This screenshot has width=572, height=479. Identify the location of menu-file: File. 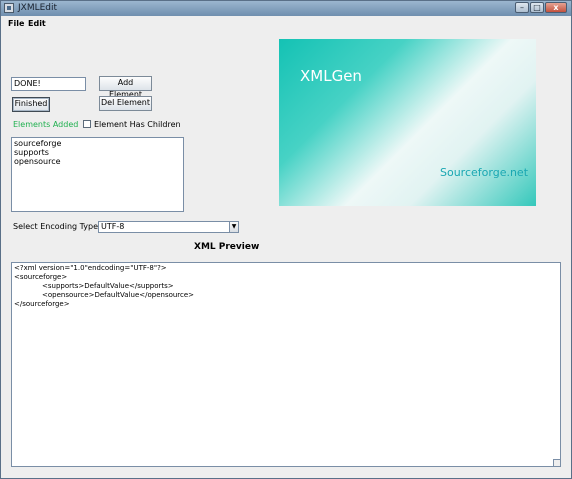
(16, 23).